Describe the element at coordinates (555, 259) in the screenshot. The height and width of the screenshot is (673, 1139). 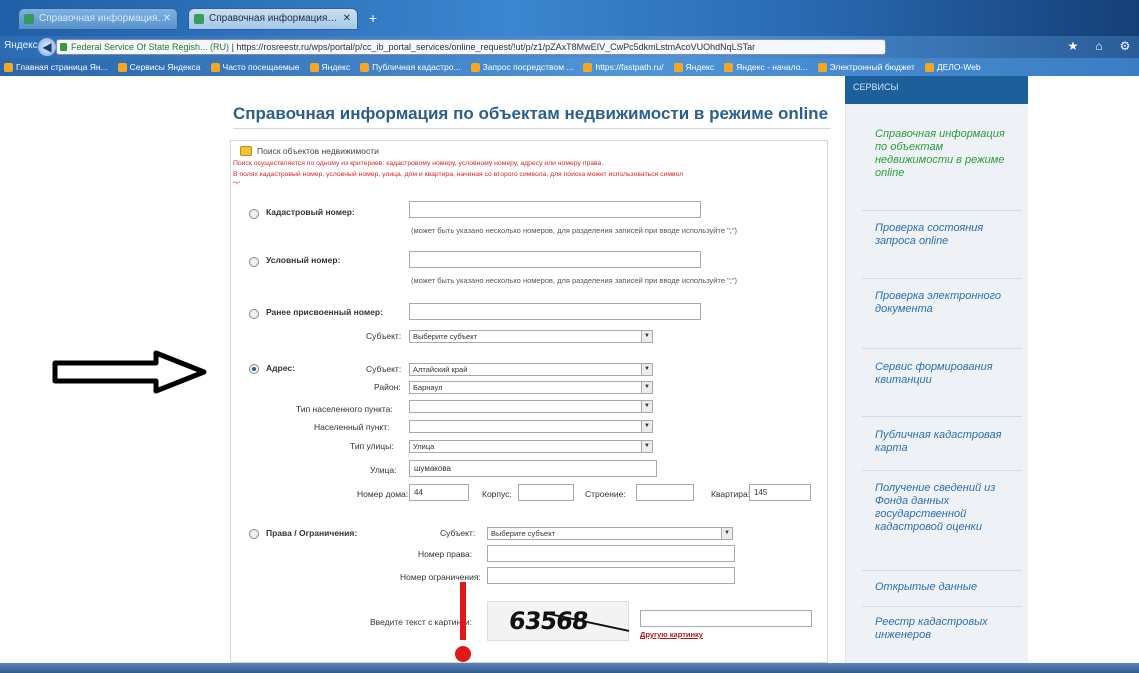
I see `conditional-number-input` at that location.